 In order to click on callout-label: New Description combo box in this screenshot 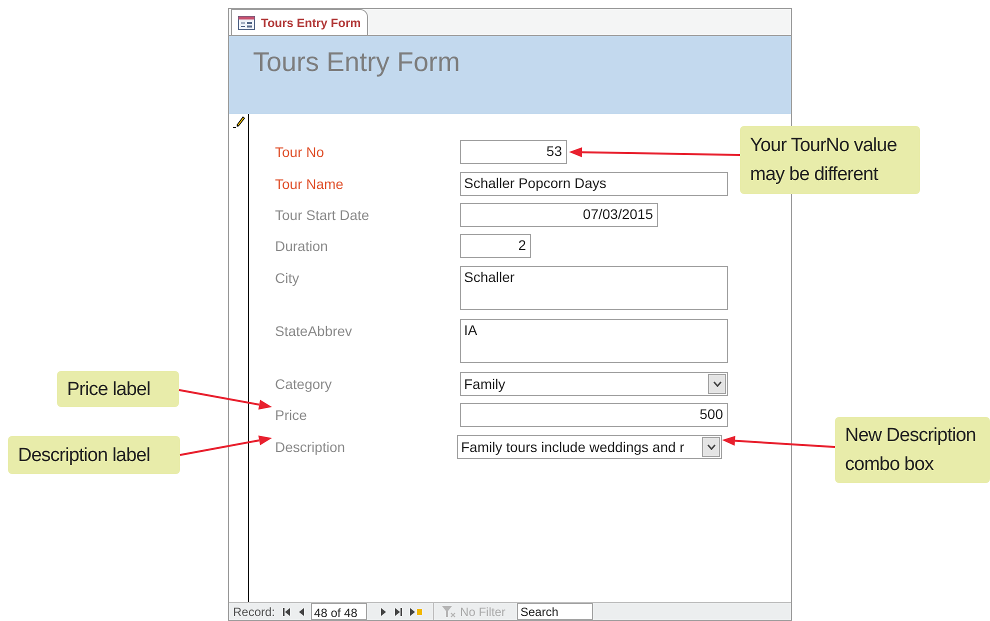, I will do `click(912, 450)`.